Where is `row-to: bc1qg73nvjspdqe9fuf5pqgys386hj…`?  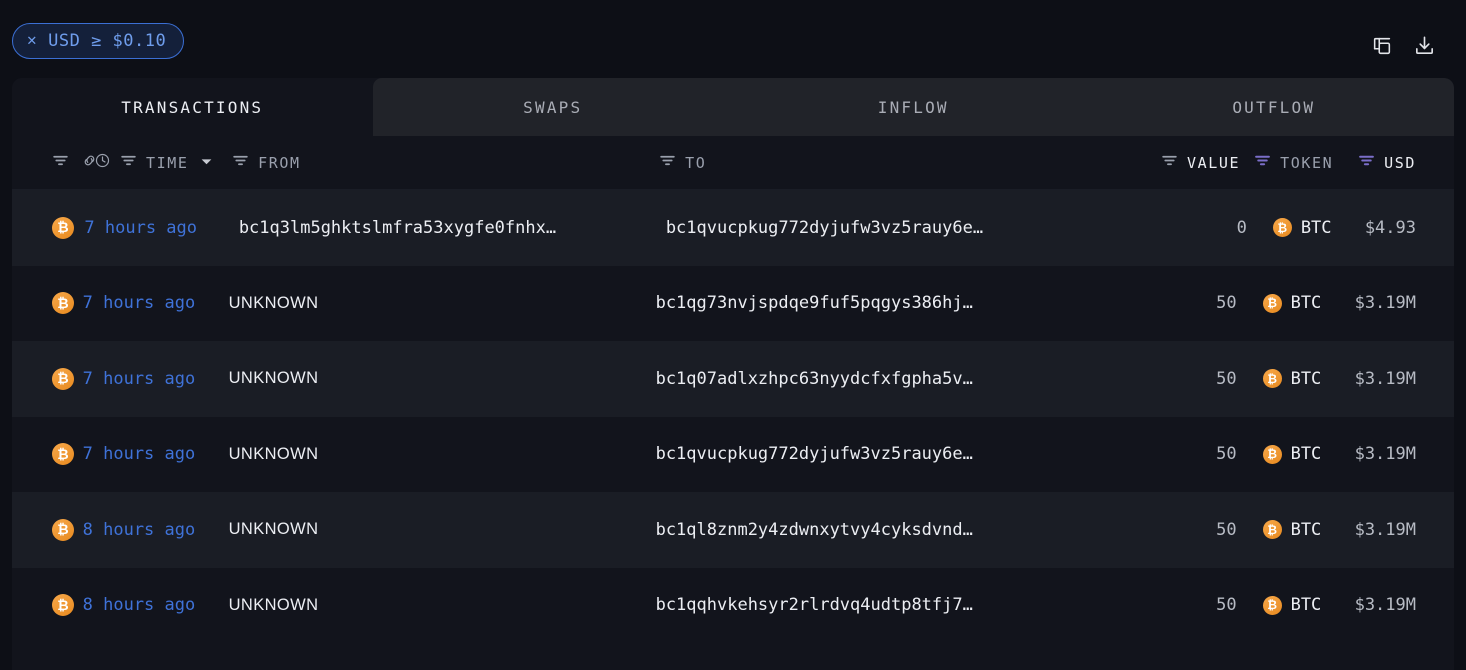 row-to: bc1qg73nvjspdqe9fuf5pqgys386hj… is located at coordinates (890, 303).